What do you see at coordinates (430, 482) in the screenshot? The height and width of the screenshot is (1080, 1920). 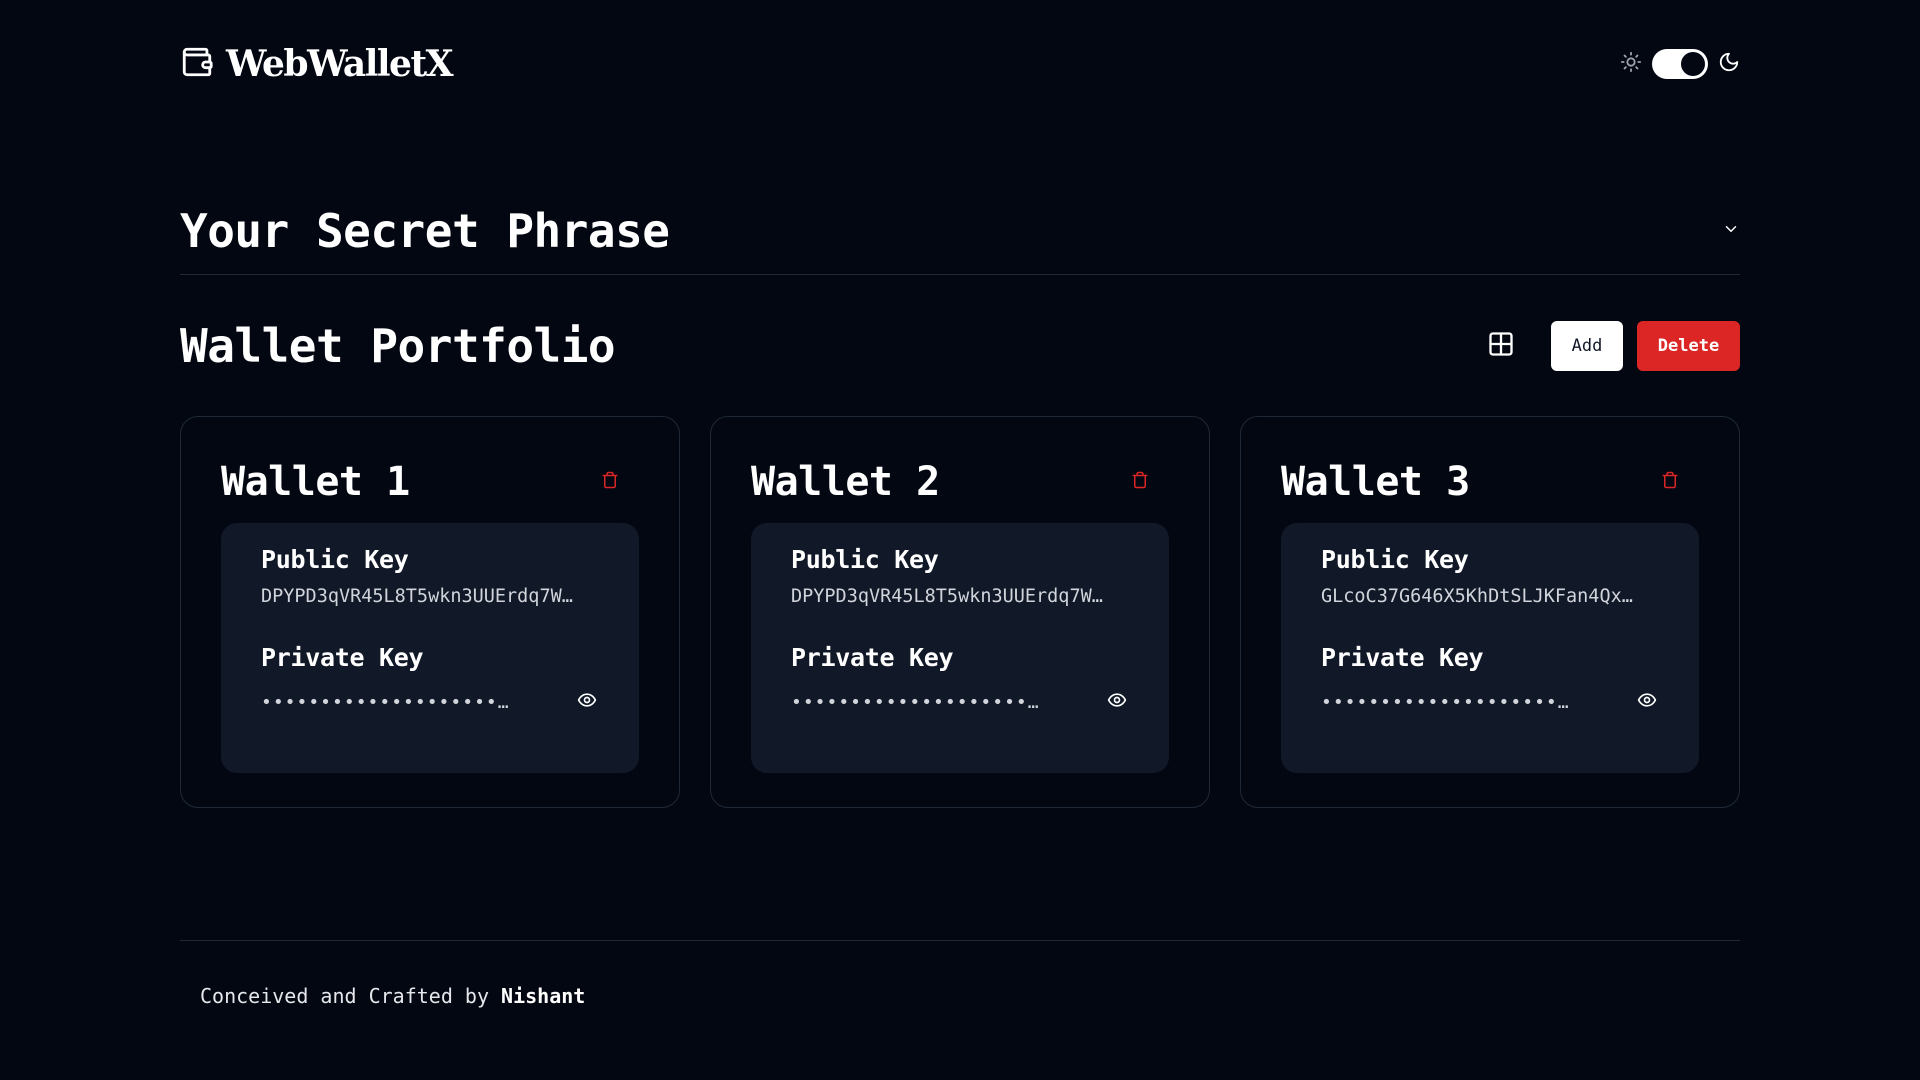 I see `wallet-card-header: Wallet 1` at bounding box center [430, 482].